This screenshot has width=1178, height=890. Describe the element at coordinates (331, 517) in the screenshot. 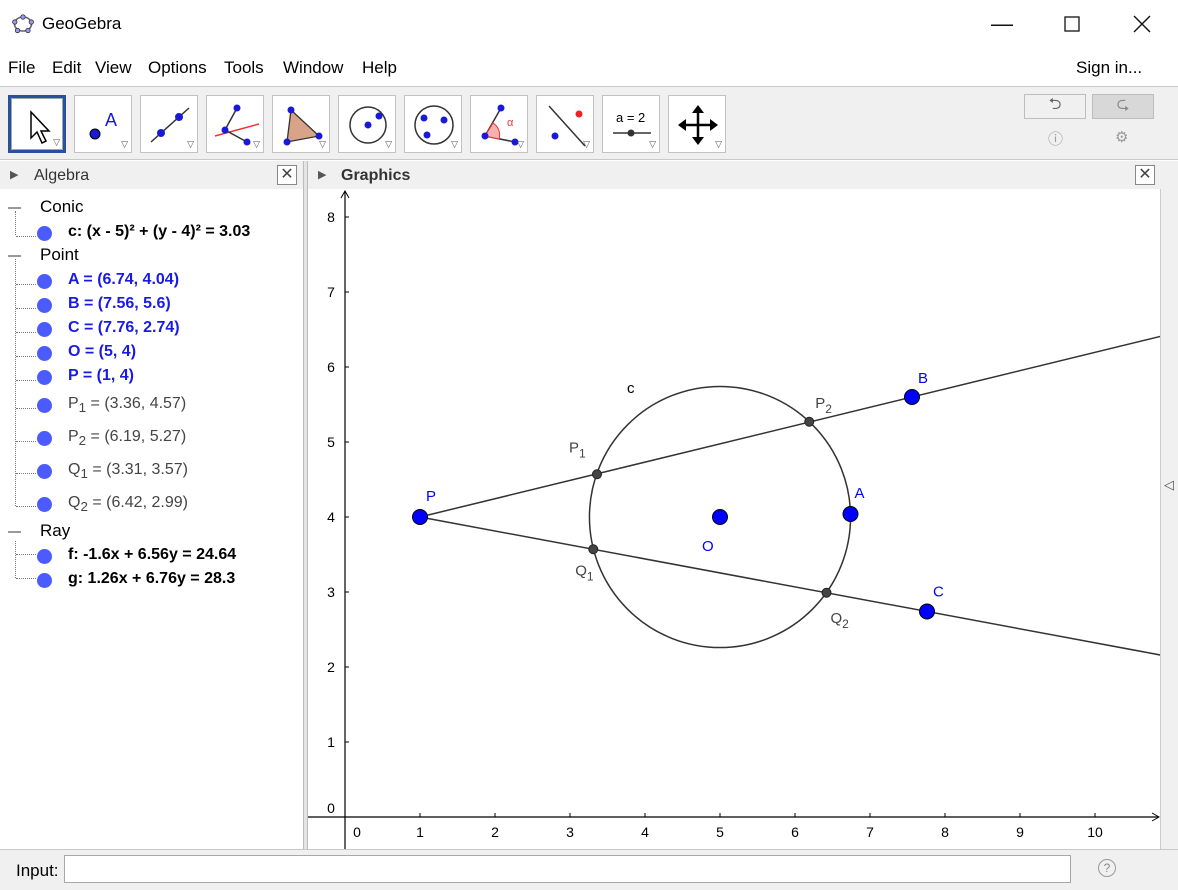

I see `y-tick-label: 4` at that location.